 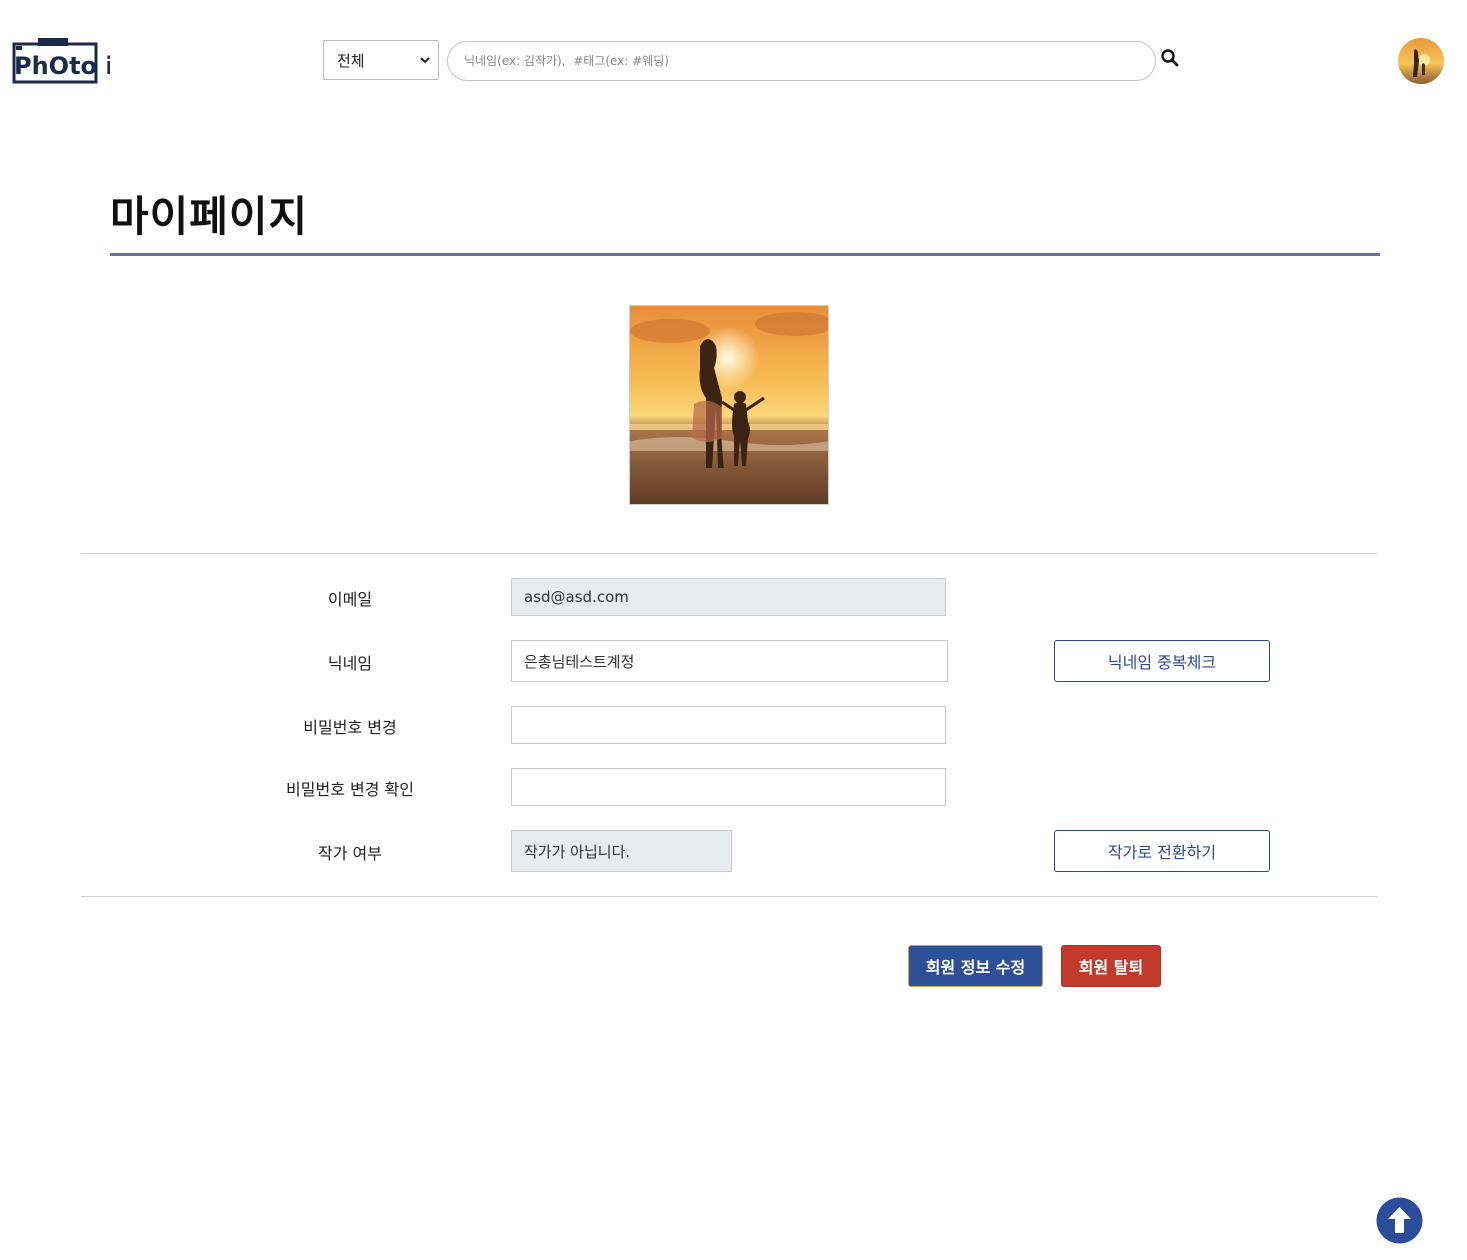 What do you see at coordinates (729, 553) in the screenshot?
I see `form-divider-top` at bounding box center [729, 553].